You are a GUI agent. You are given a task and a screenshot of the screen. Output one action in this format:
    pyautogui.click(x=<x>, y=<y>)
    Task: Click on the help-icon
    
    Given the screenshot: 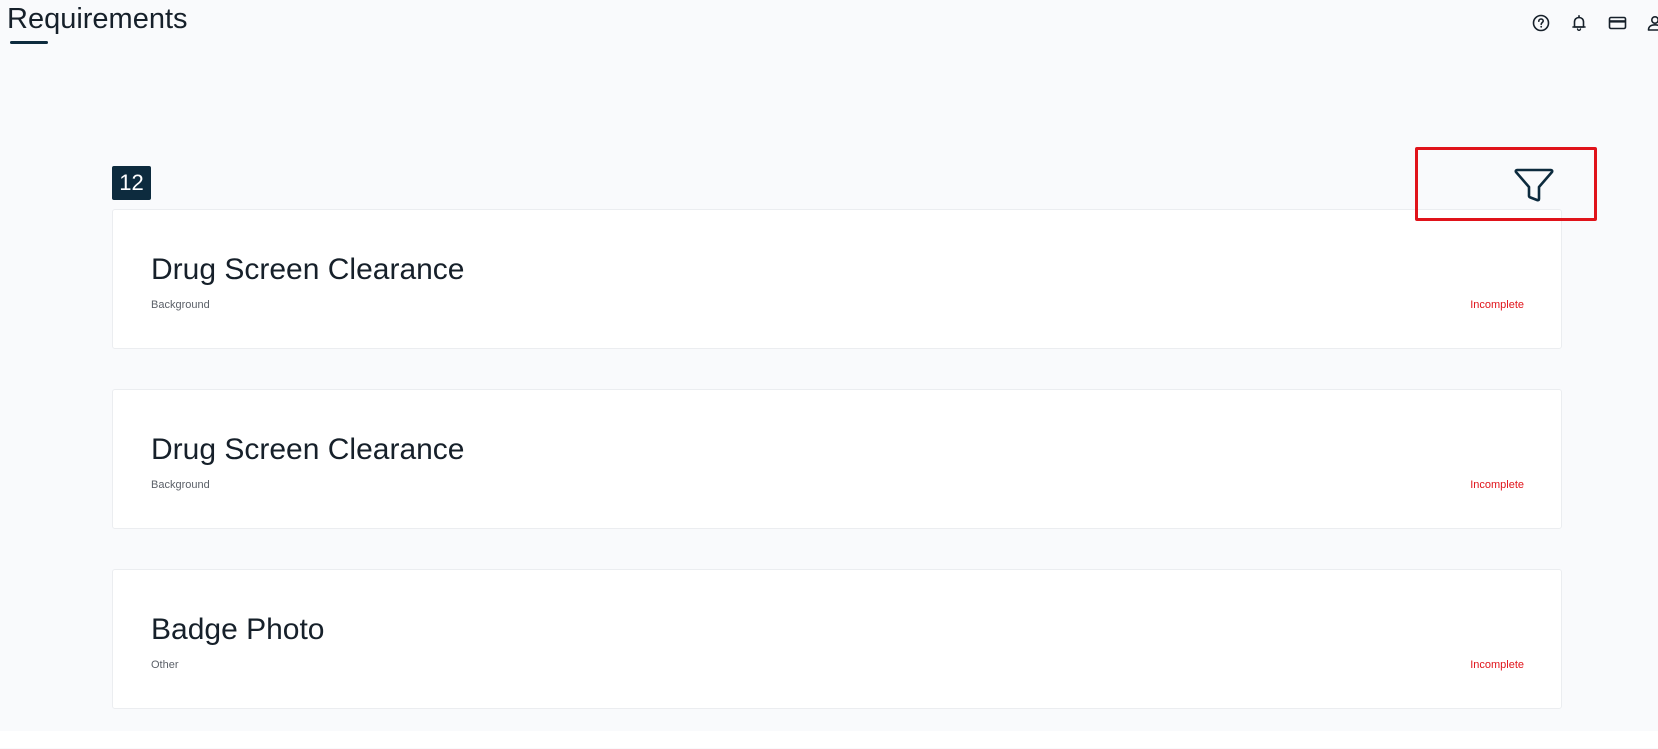 What is the action you would take?
    pyautogui.click(x=1541, y=23)
    